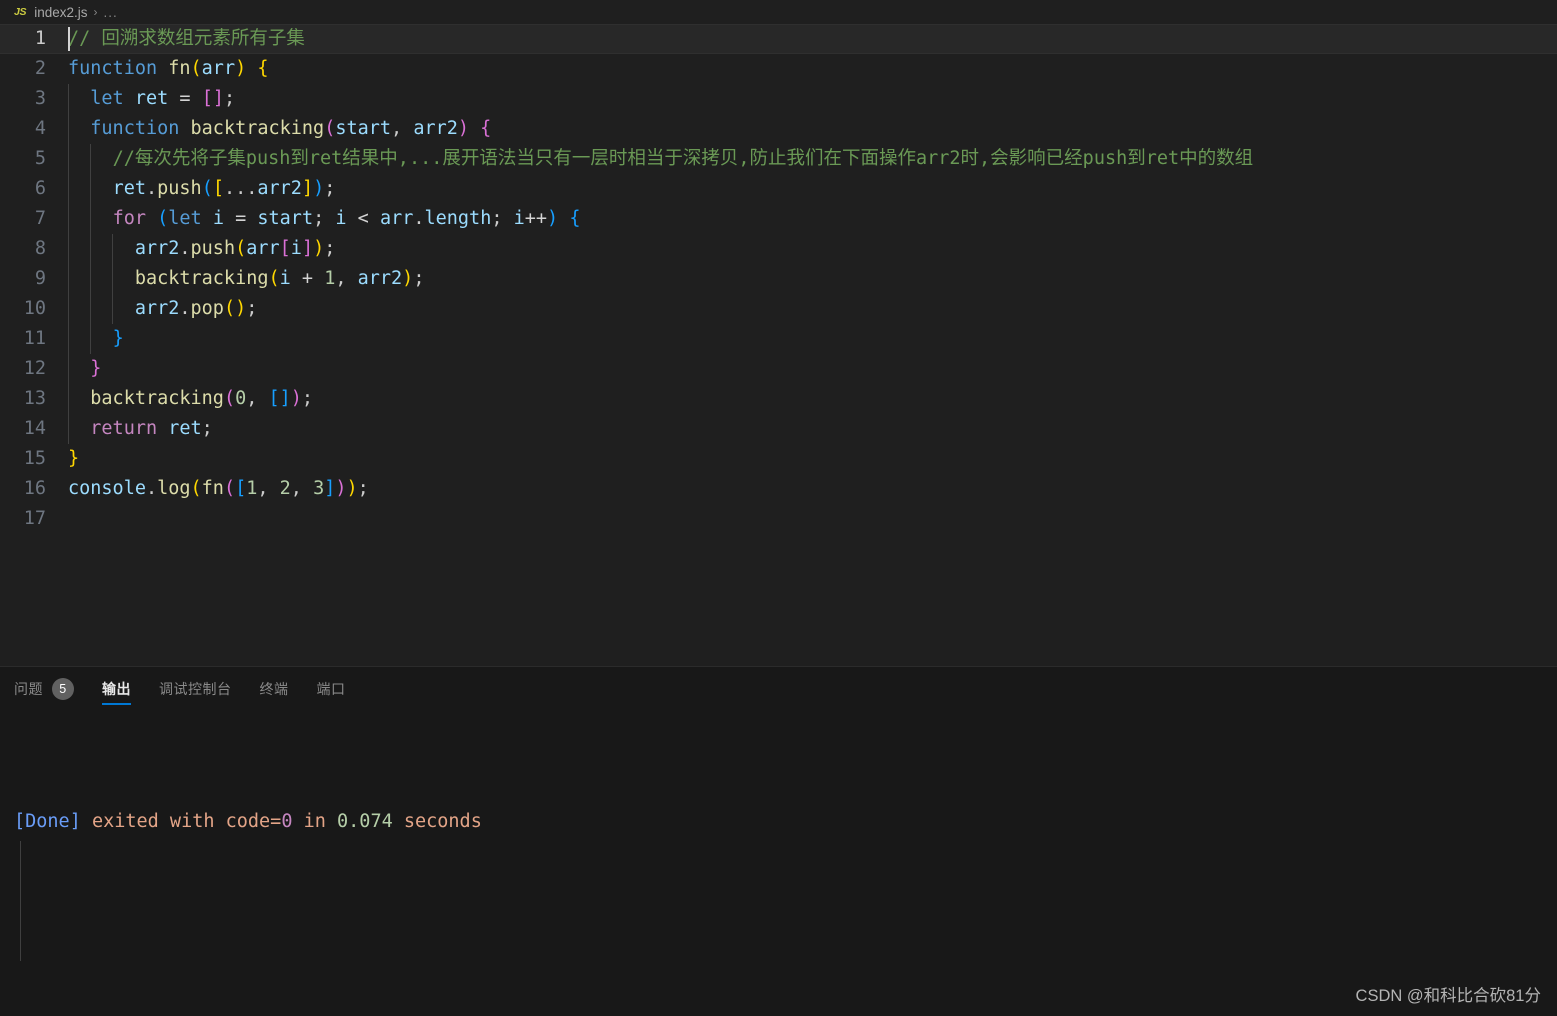 Image resolution: width=1557 pixels, height=1016 pixels. I want to click on editor-line: 14 return ret;, so click(778, 429).